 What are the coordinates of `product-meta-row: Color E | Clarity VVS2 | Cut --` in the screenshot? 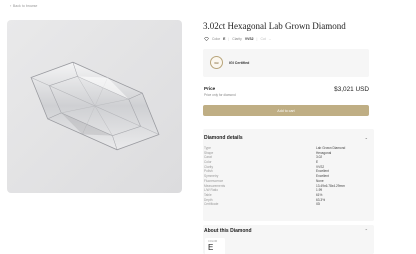 It's located at (237, 39).